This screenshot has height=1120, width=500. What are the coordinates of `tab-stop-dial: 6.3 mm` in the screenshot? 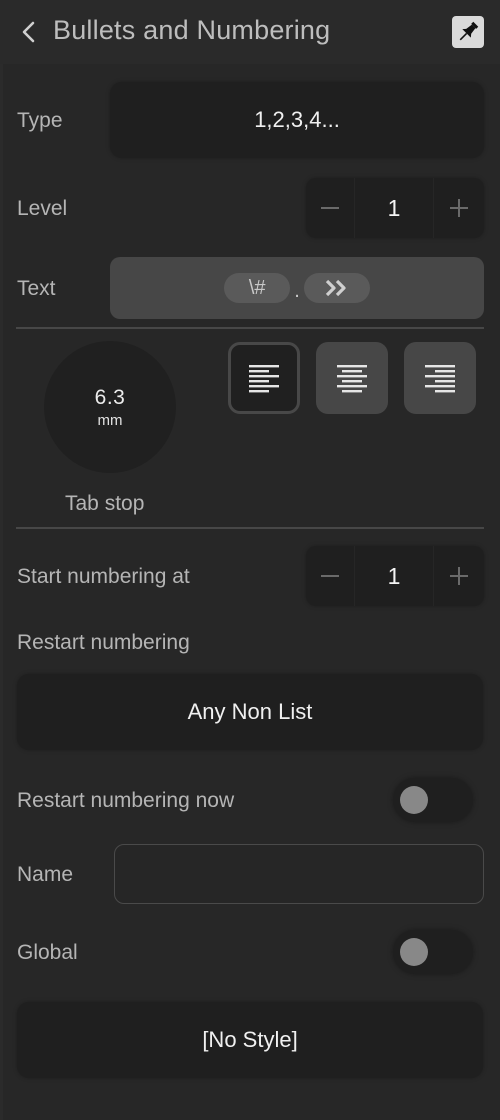 It's located at (110, 407).